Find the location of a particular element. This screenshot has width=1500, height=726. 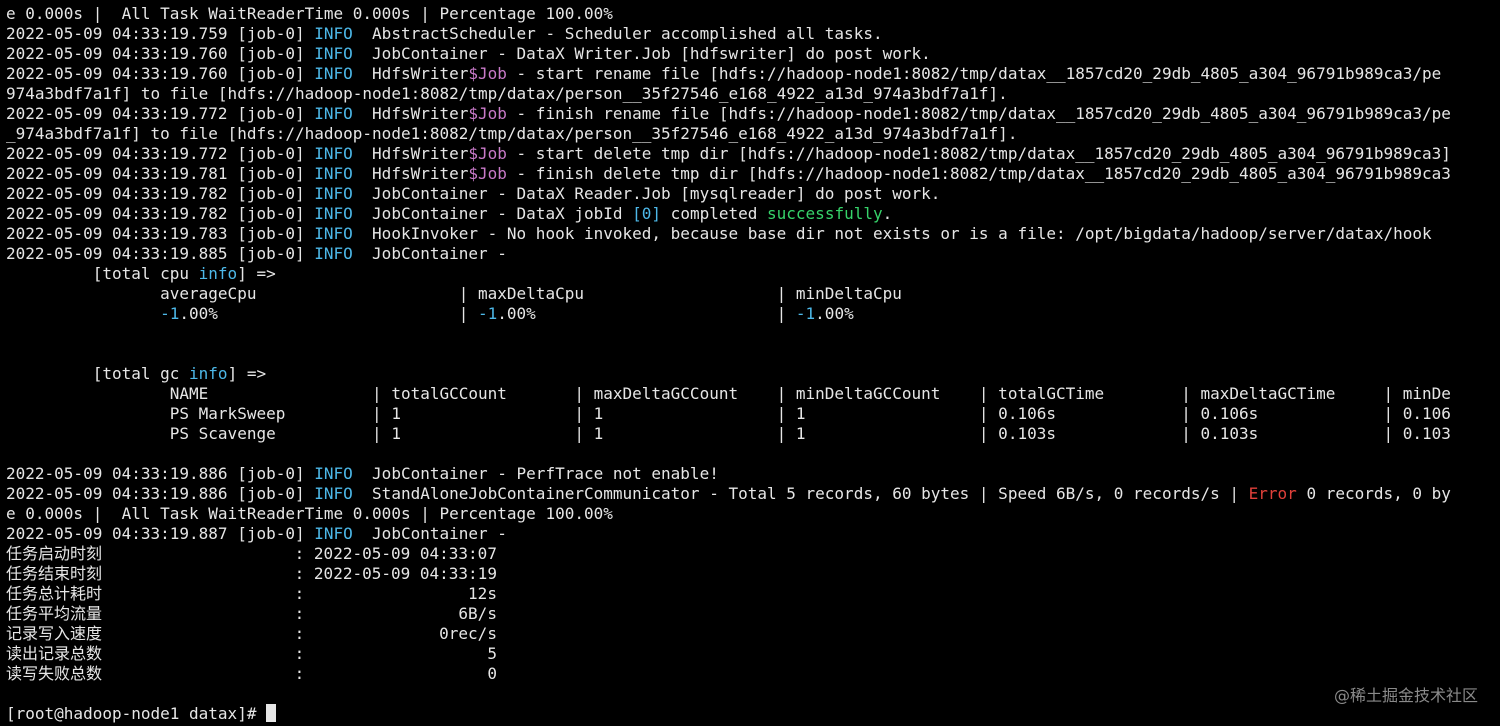

terminal-line: 任务平均流量 : 6B/s is located at coordinates (753, 614).